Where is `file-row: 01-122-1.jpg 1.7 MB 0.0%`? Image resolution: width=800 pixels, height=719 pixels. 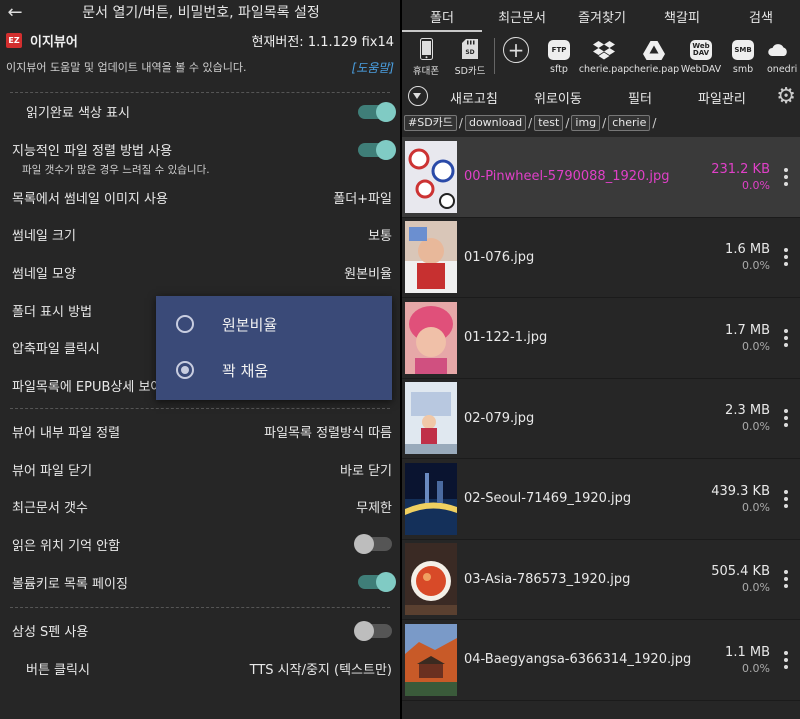 file-row: 01-122-1.jpg 1.7 MB 0.0% is located at coordinates (601, 338).